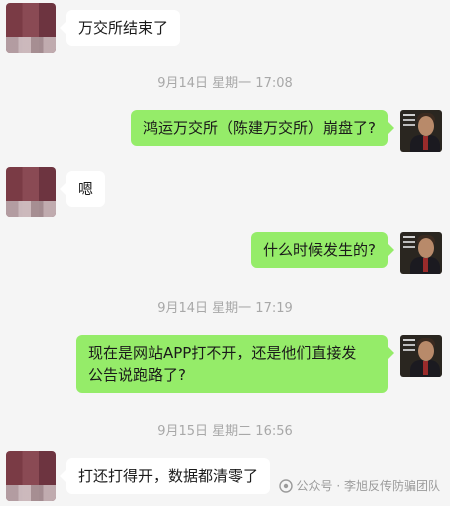  I want to click on message-text-line-2: 公告说跑路了?, so click(137, 375).